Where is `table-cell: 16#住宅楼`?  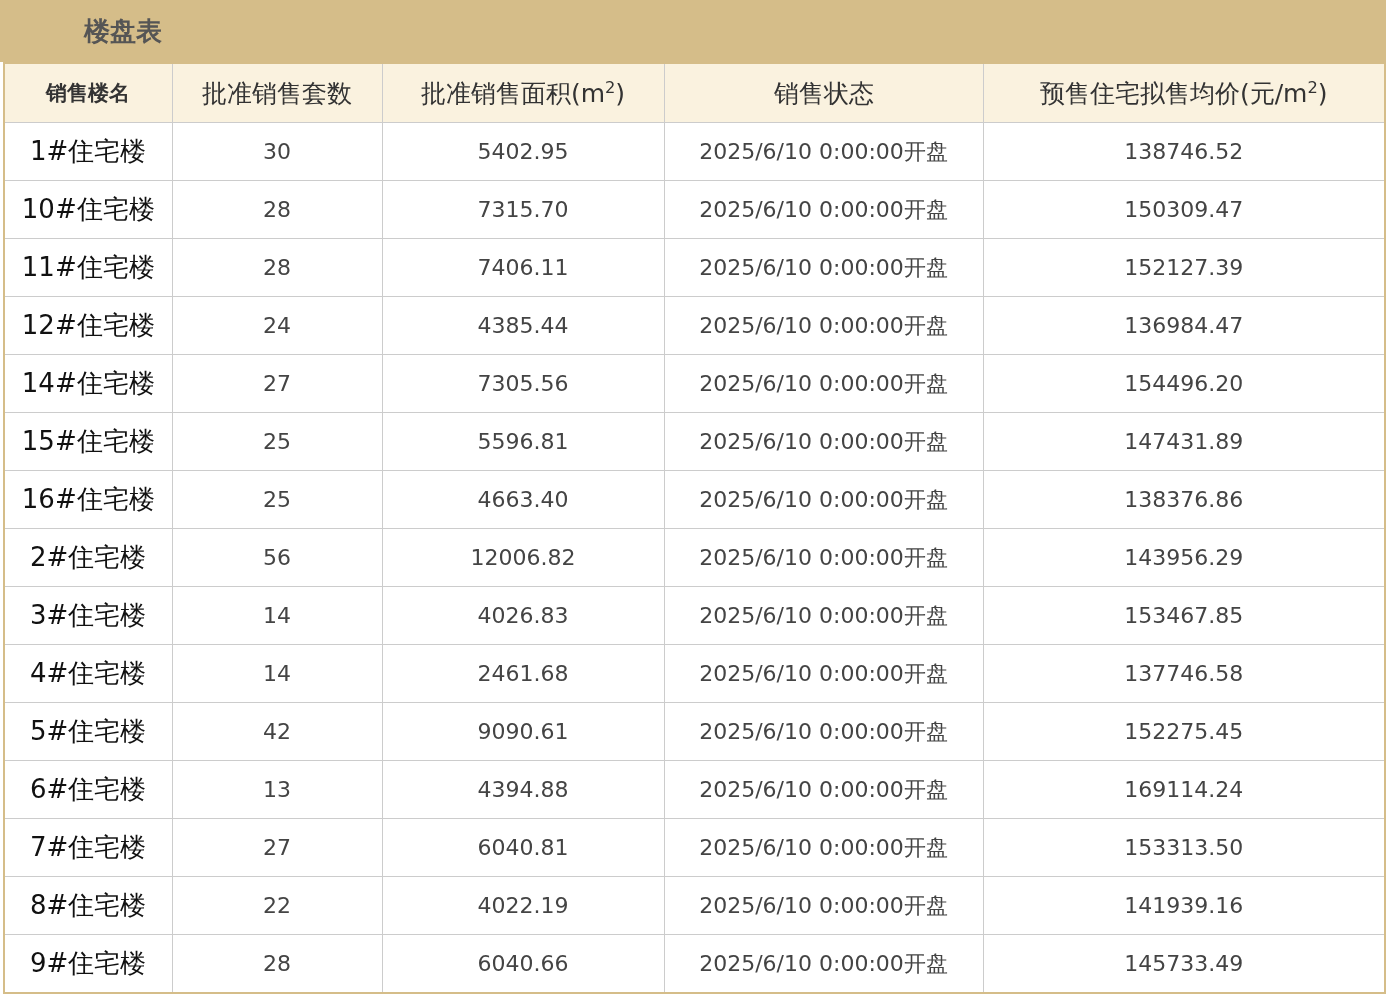 table-cell: 16#住宅楼 is located at coordinates (88, 499).